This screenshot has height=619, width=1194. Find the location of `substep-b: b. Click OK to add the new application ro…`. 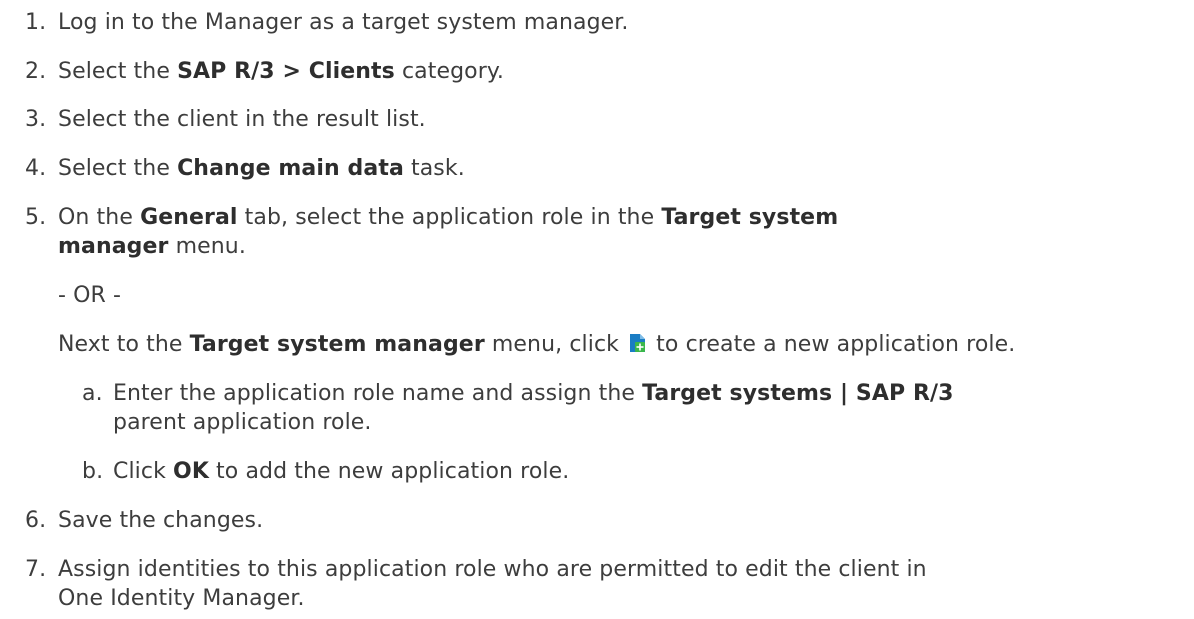

substep-b: b. Click OK to add the new application ro… is located at coordinates (325, 472).